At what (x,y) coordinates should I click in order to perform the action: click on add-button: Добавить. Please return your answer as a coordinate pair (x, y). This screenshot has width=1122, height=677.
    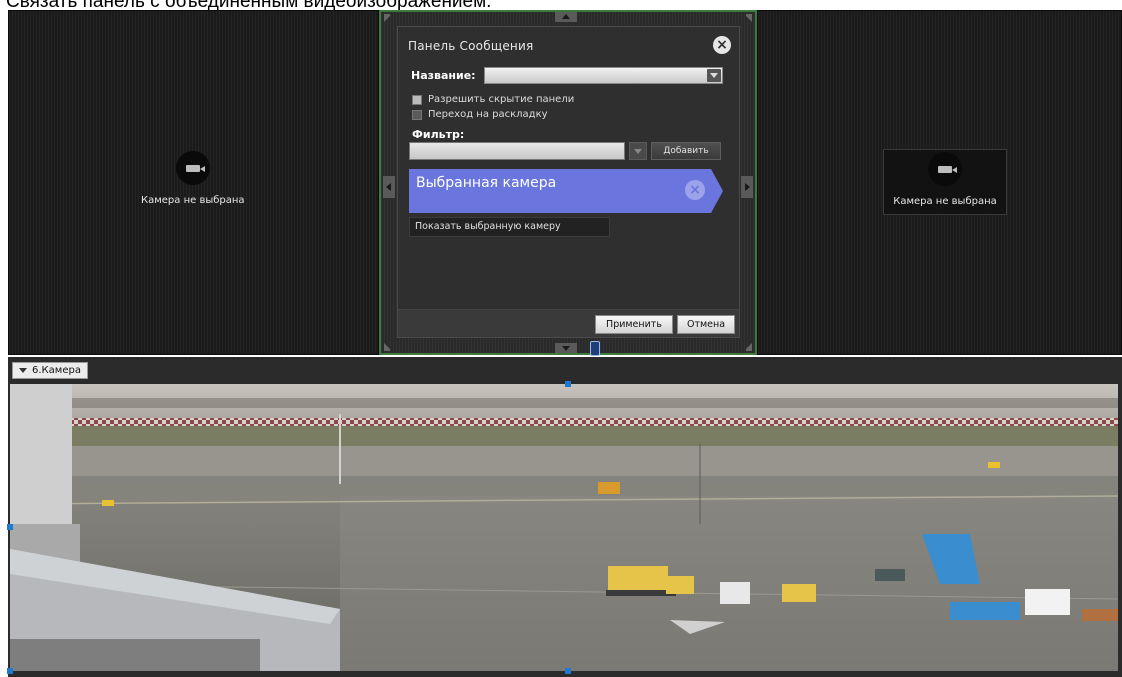
    Looking at the image, I should click on (686, 151).